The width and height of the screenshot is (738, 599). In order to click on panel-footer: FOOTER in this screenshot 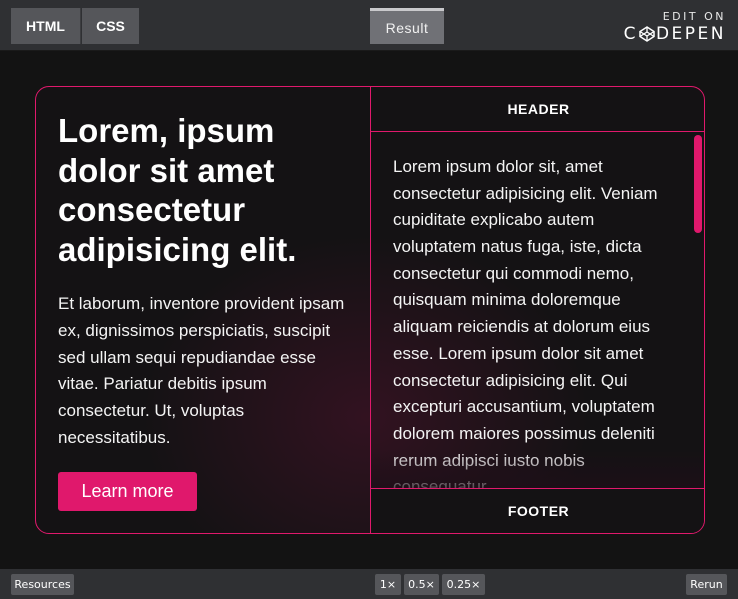, I will do `click(537, 510)`.